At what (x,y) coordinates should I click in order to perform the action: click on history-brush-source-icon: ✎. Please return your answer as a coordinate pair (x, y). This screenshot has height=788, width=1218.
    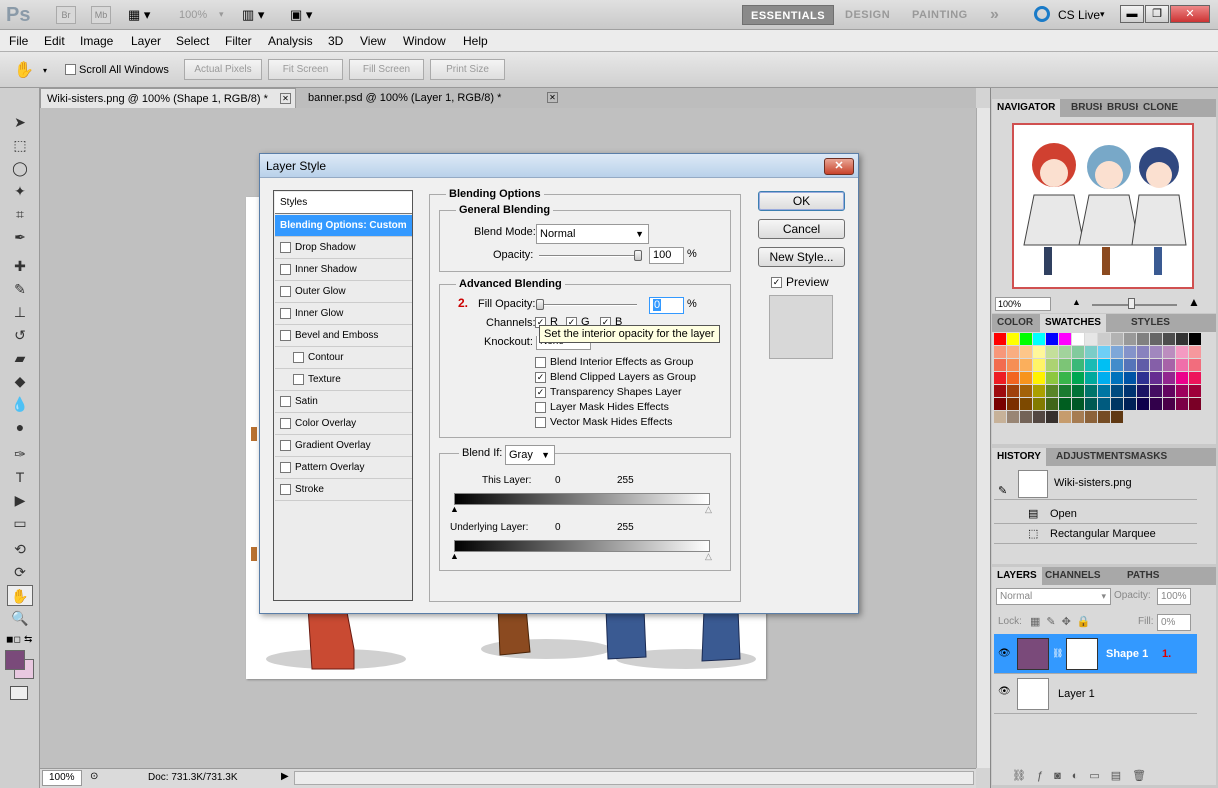
    Looking at the image, I should click on (1002, 491).